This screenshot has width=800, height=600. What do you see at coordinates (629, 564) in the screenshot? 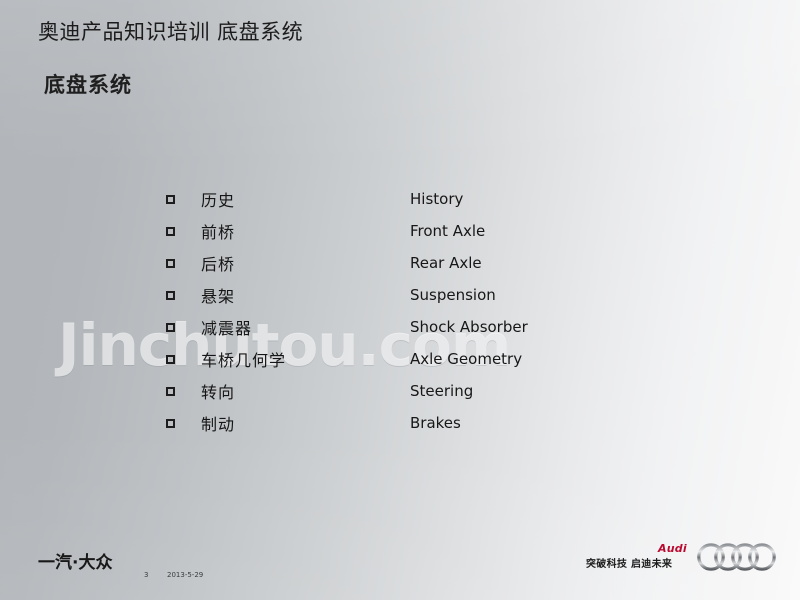
I see `audi-slogan: 突破科技 启迪未来` at bounding box center [629, 564].